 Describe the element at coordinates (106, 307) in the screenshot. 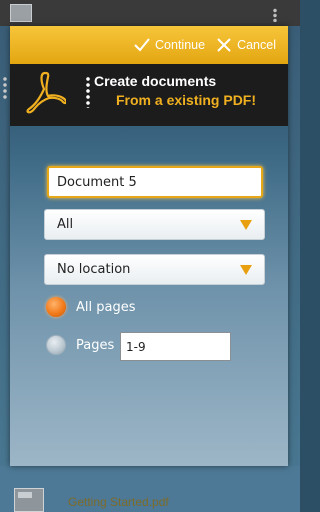

I see `all-pages-label: All pages` at that location.